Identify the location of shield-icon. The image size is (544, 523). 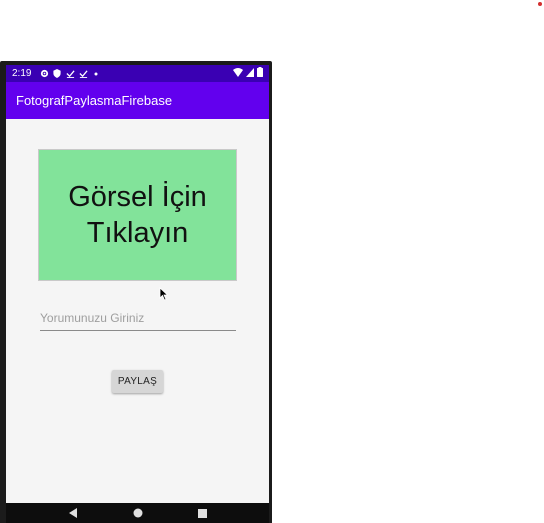
(57, 74).